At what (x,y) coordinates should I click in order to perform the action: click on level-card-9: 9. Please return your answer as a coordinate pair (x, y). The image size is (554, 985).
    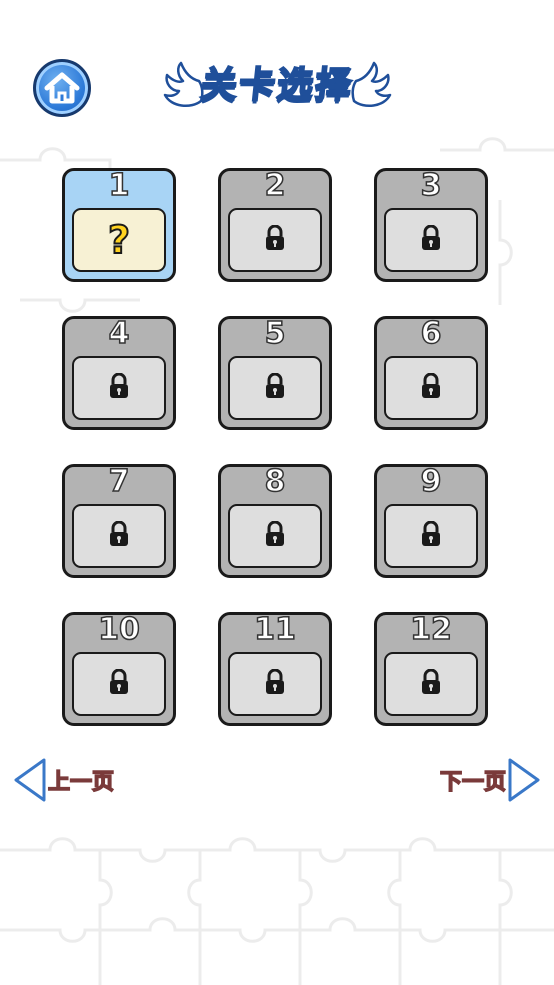
    Looking at the image, I should click on (431, 520).